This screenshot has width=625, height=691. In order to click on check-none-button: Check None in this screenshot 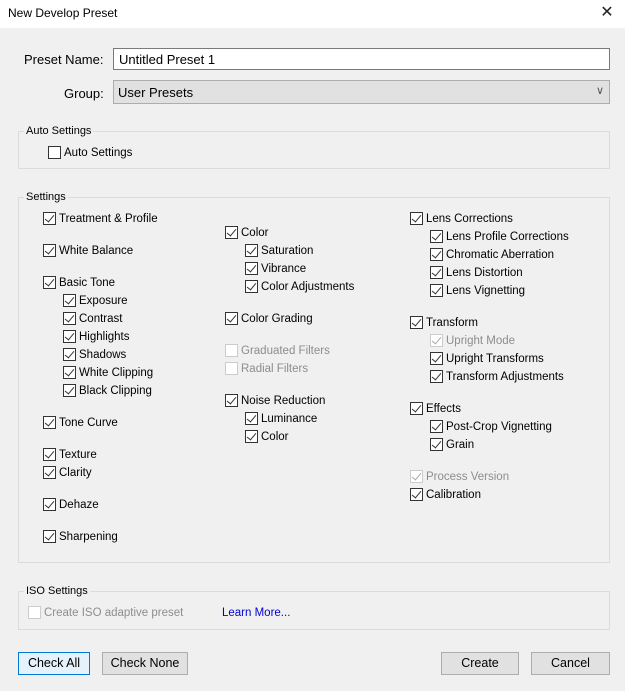, I will do `click(145, 663)`.